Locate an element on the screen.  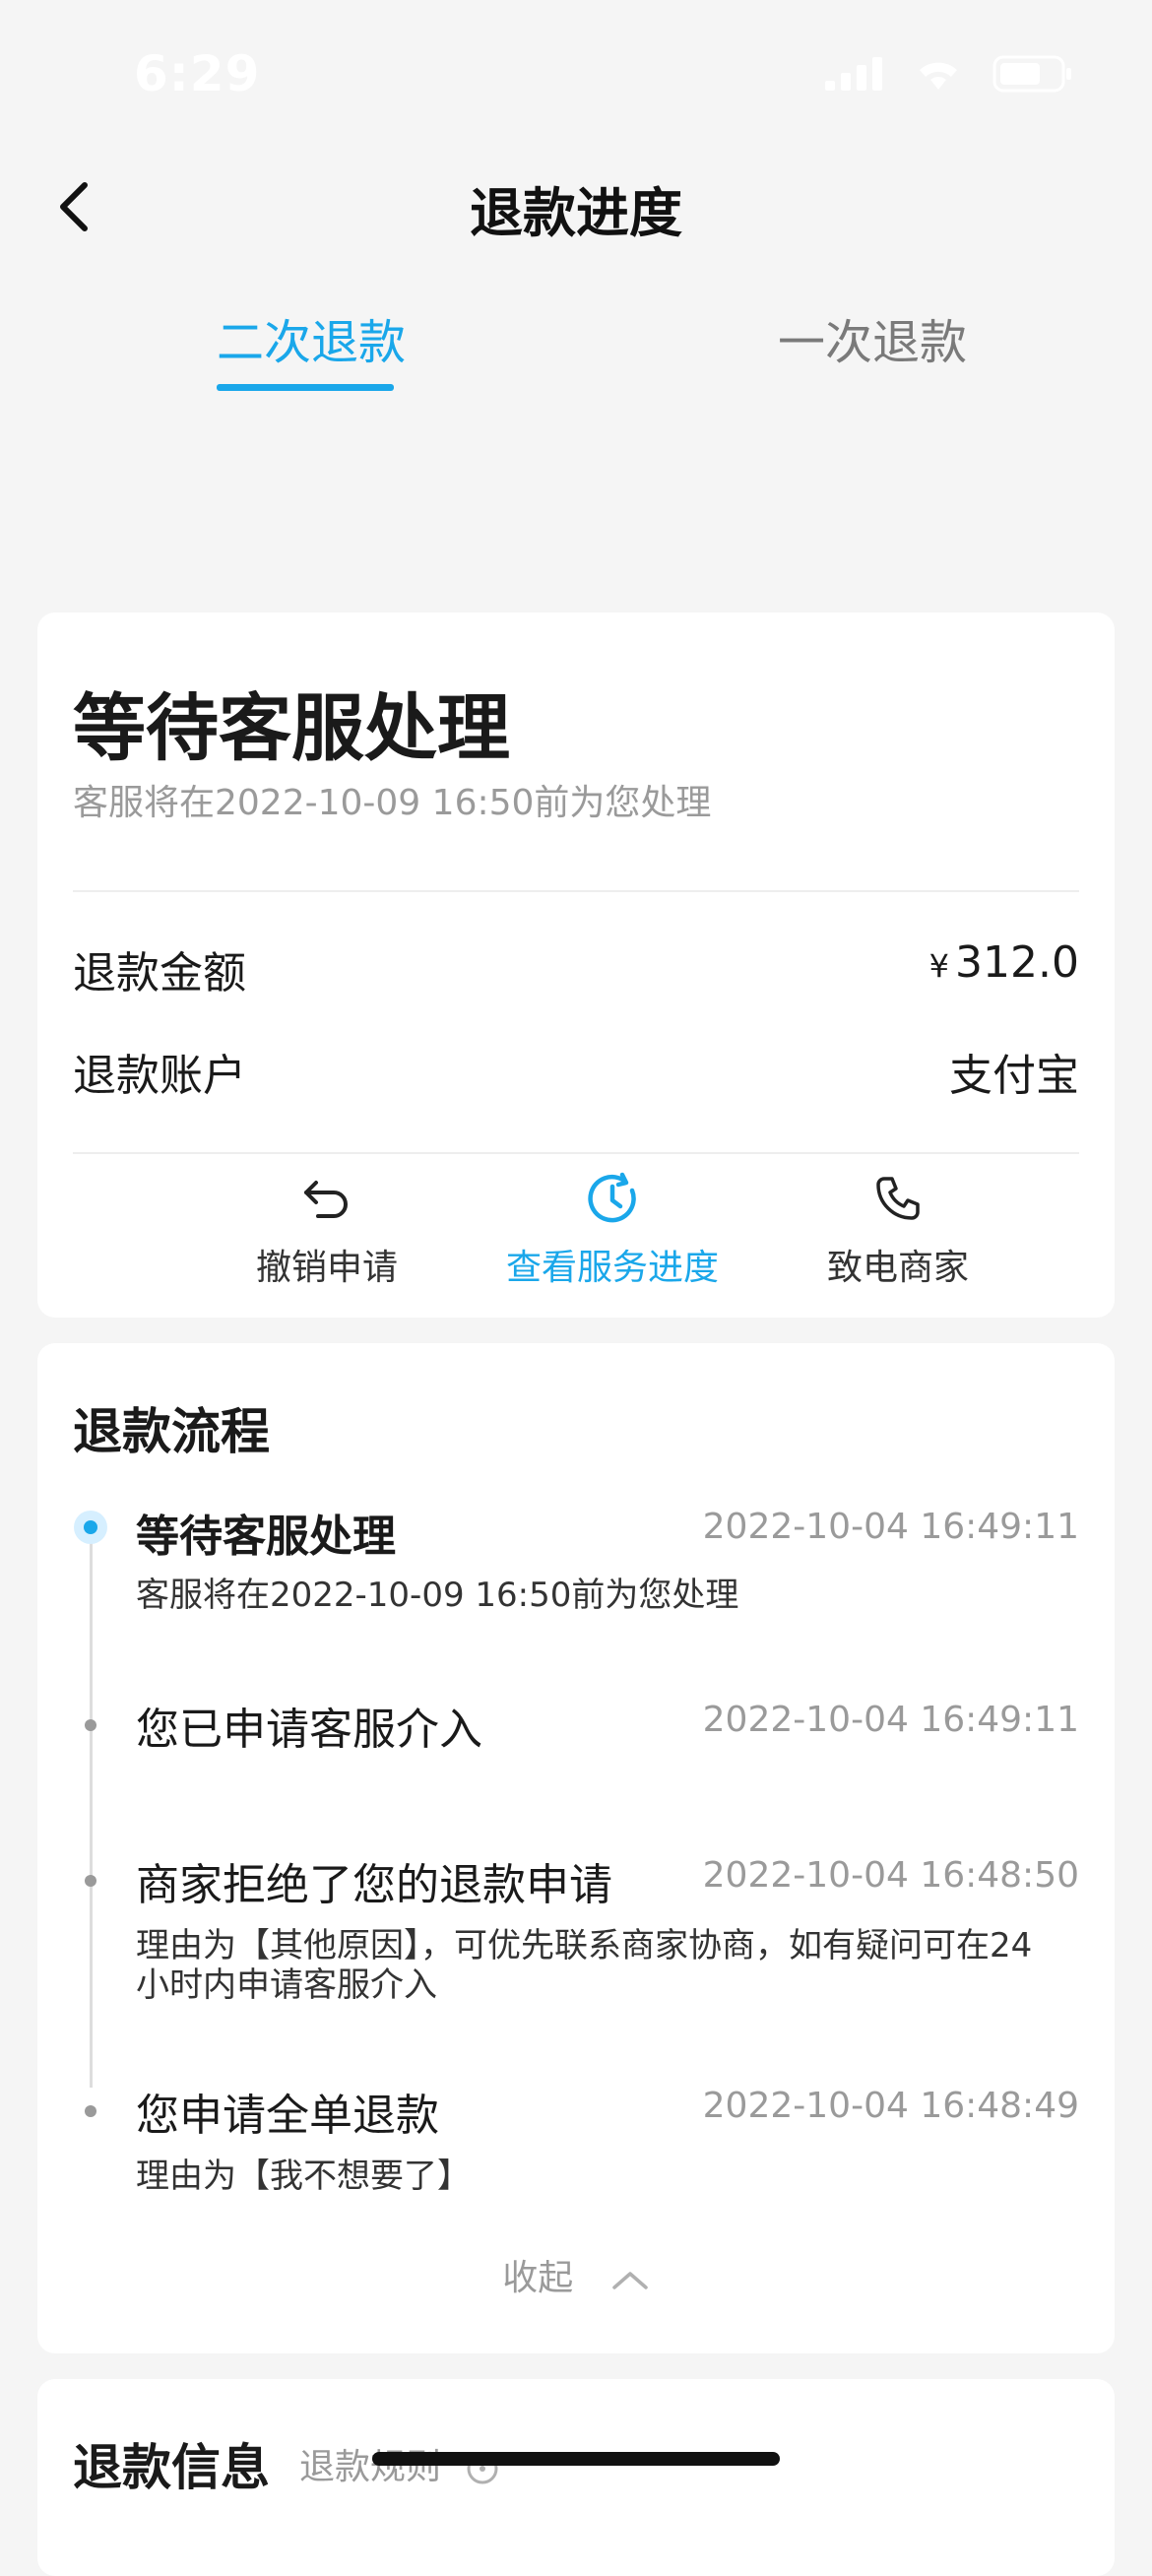
step-title: 您申请全单退款 is located at coordinates (287, 2116).